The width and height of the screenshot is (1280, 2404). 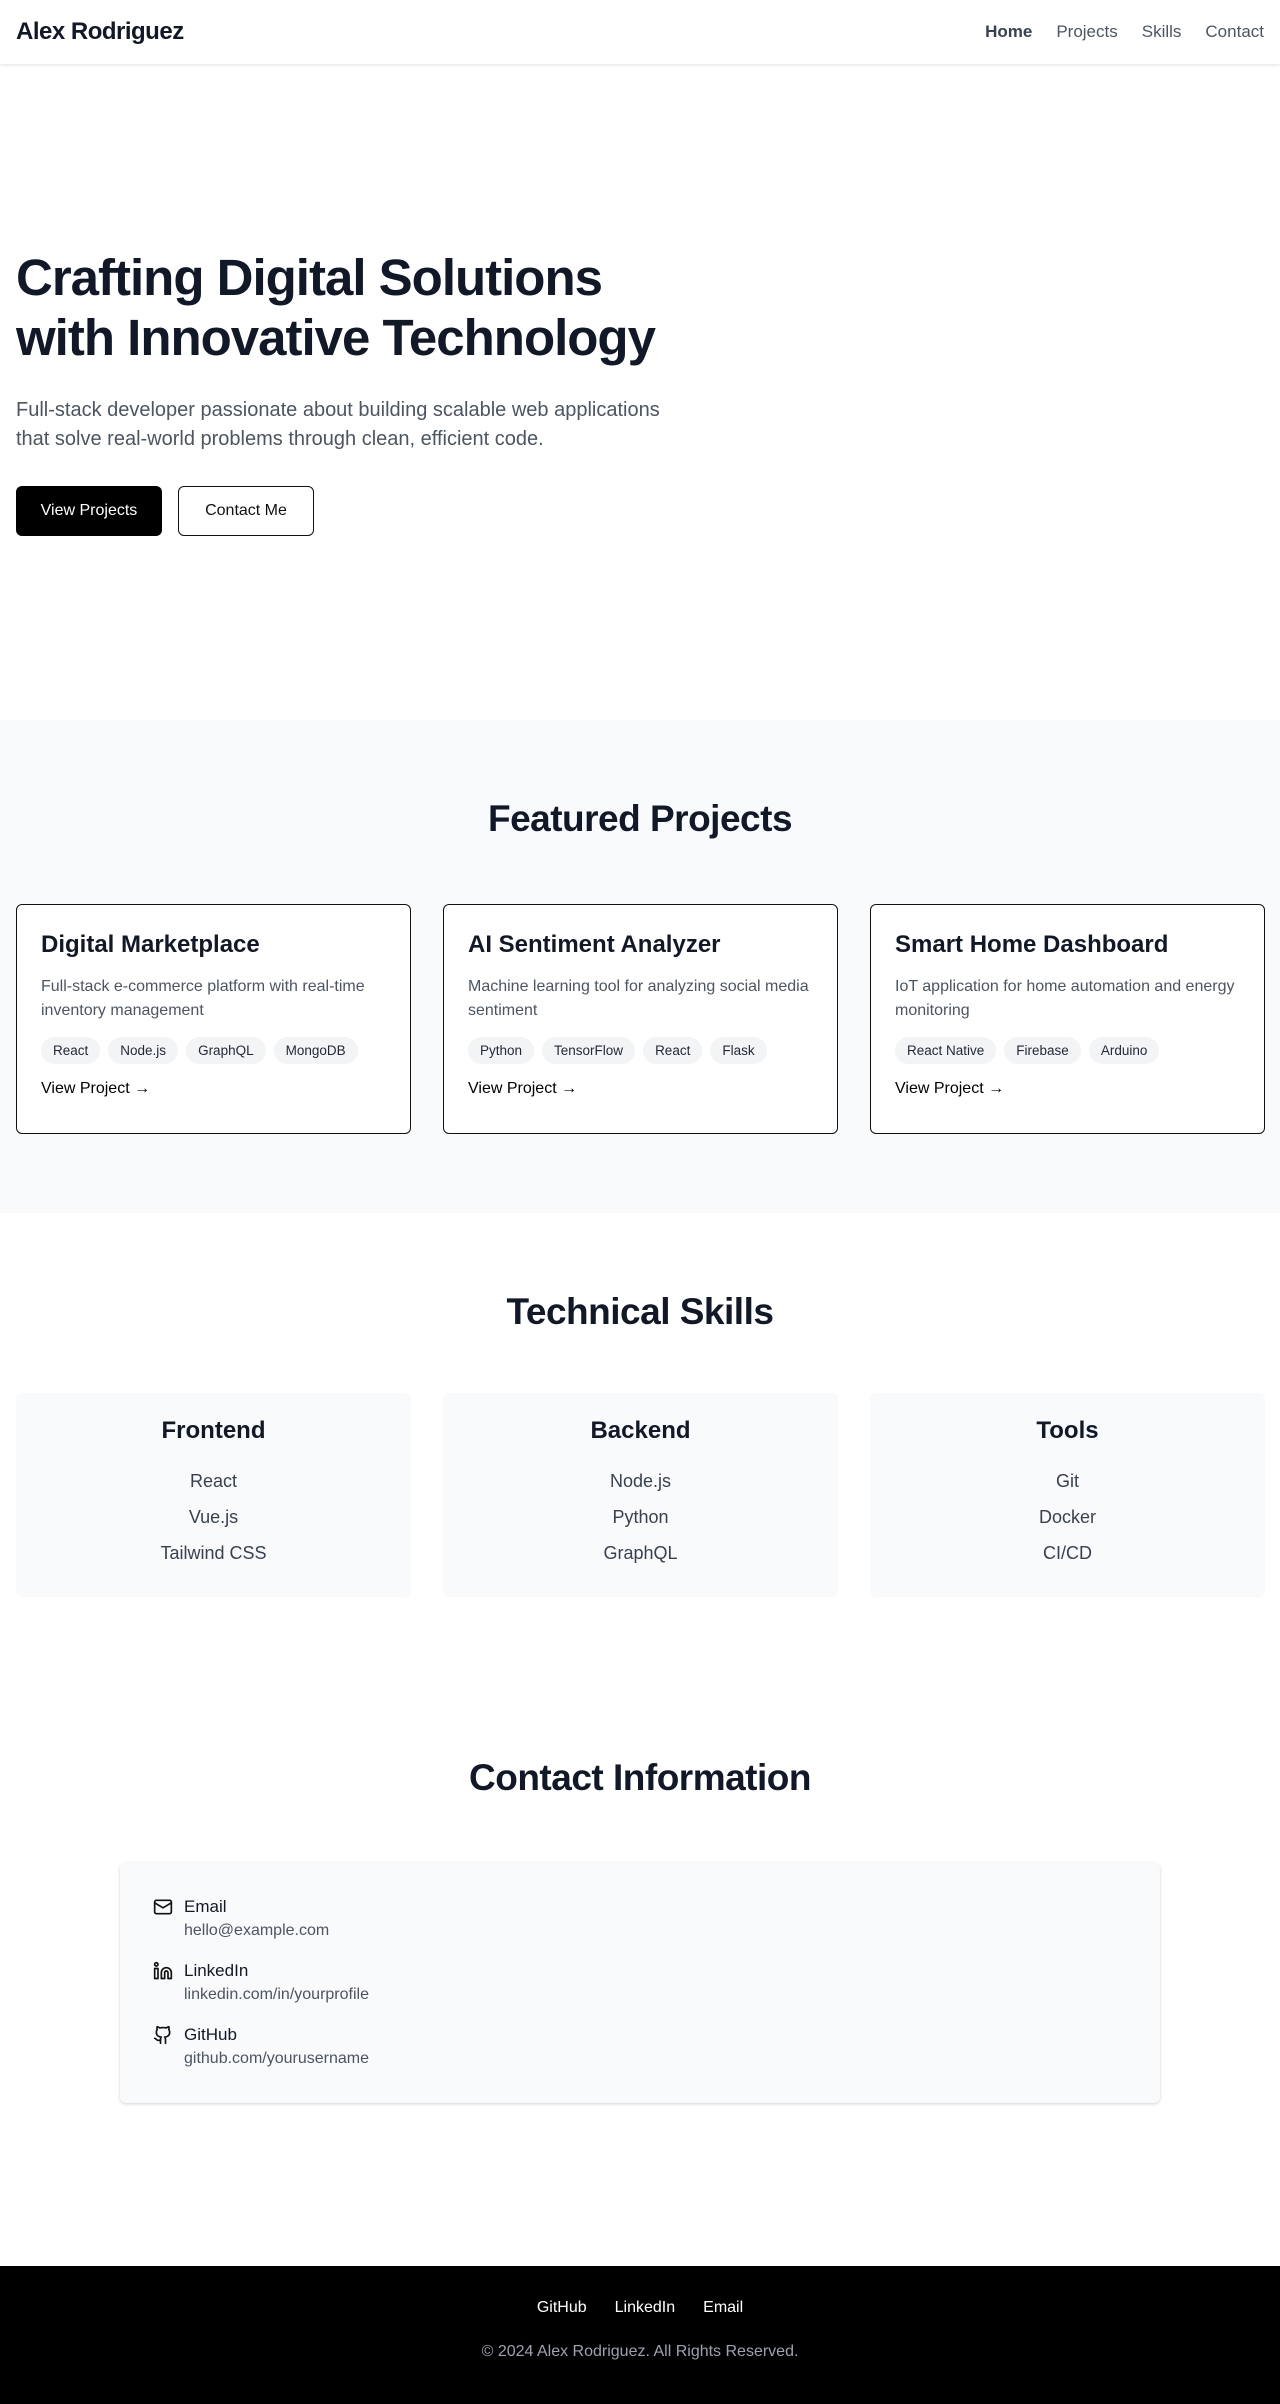 I want to click on contact-item-linkedin: LinkedIn linkedin.com/in/yourprofile, so click(x=640, y=1983).